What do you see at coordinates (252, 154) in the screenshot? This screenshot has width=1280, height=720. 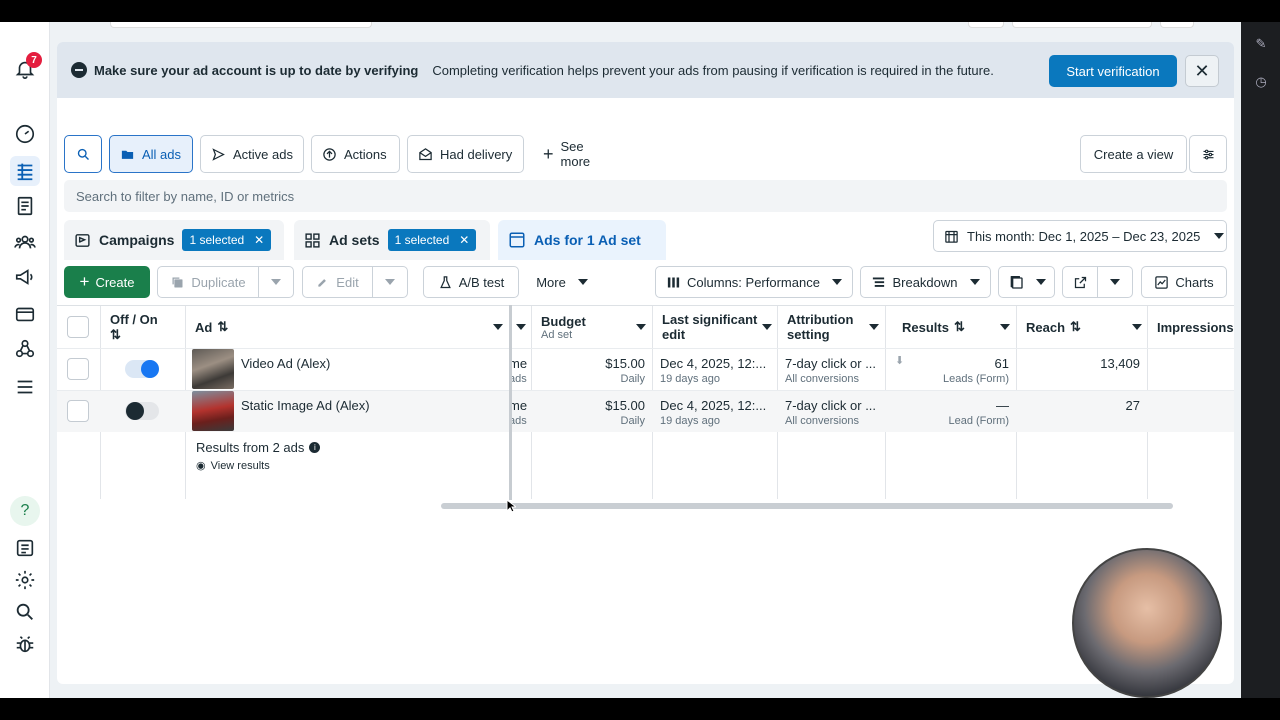 I see `active-ads-filter: Active ads` at bounding box center [252, 154].